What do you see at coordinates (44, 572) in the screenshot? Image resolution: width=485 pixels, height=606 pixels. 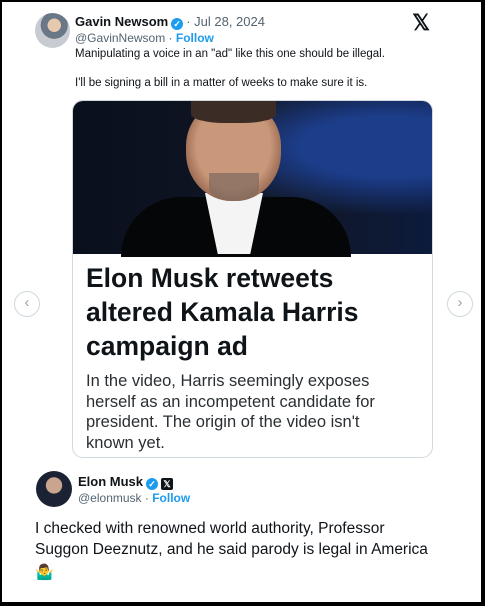 I see `shrug-emoji: 🤷‍♂️` at bounding box center [44, 572].